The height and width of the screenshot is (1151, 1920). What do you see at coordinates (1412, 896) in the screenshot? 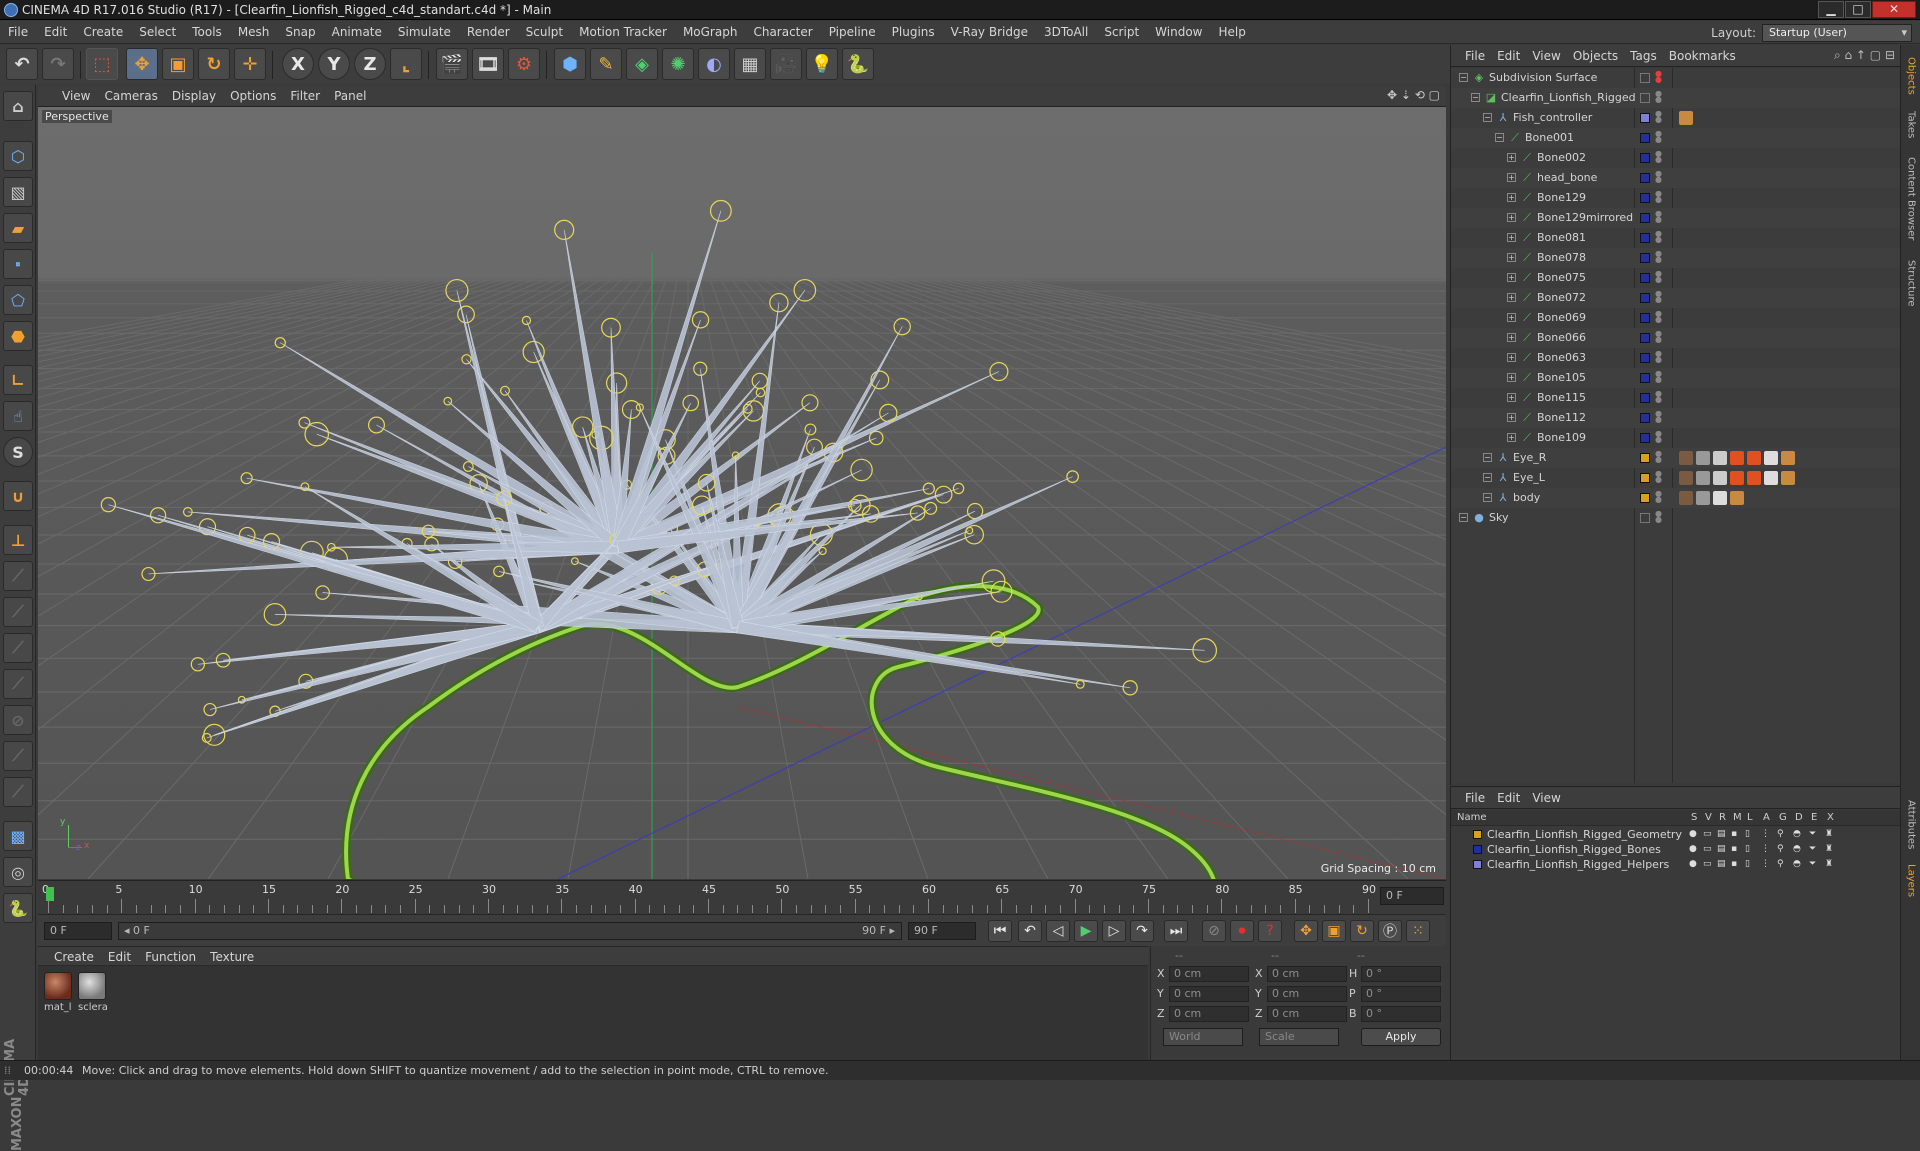
I see `current-frame-field: 0 F` at bounding box center [1412, 896].